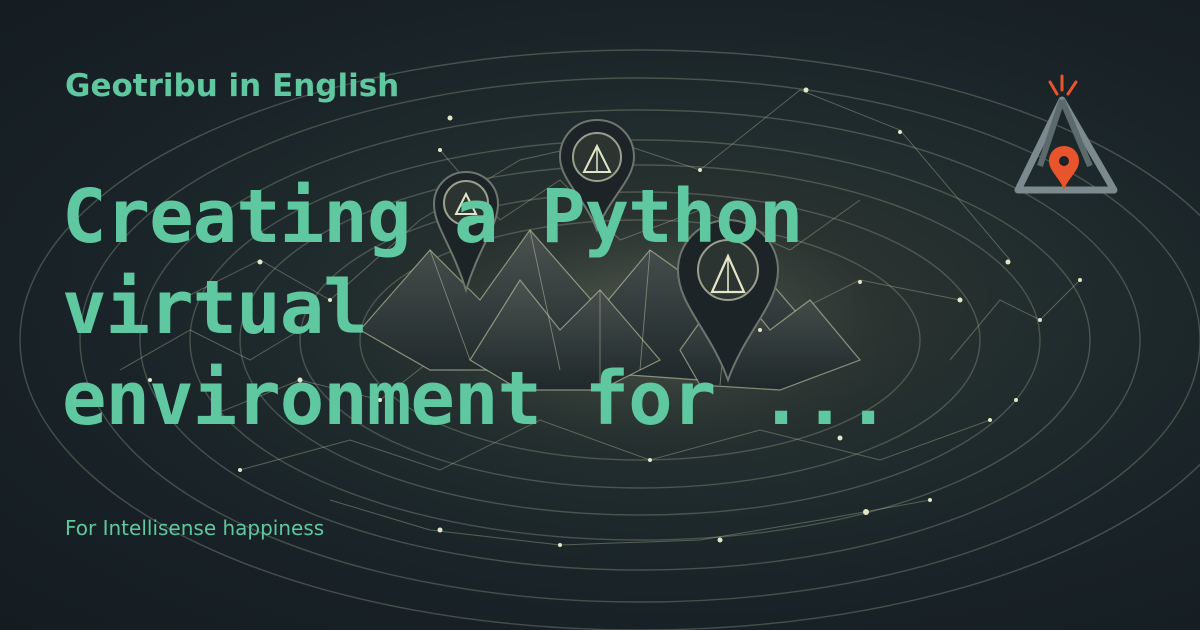 The width and height of the screenshot is (1200, 630). I want to click on article-title-line: Creating a Python, so click(432, 217).